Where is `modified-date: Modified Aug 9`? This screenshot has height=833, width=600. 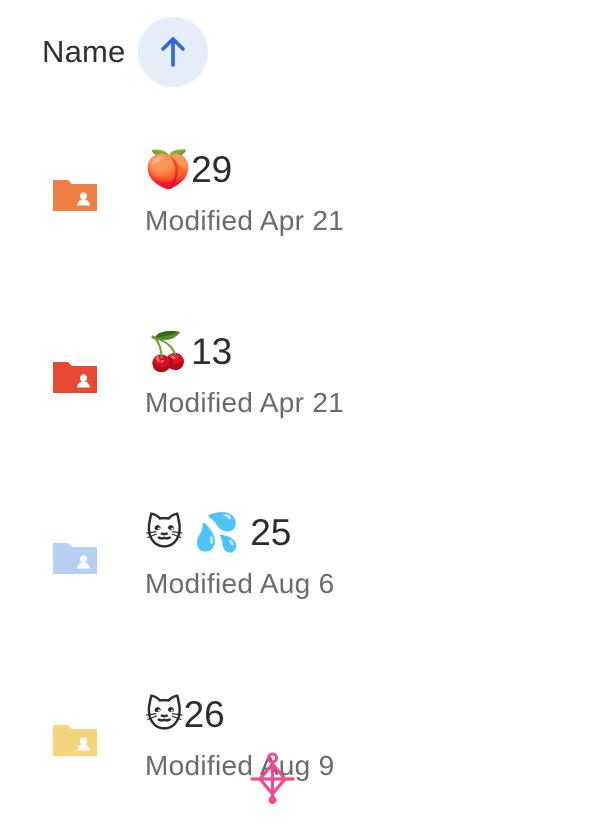
modified-date: Modified Aug 9 is located at coordinates (240, 765).